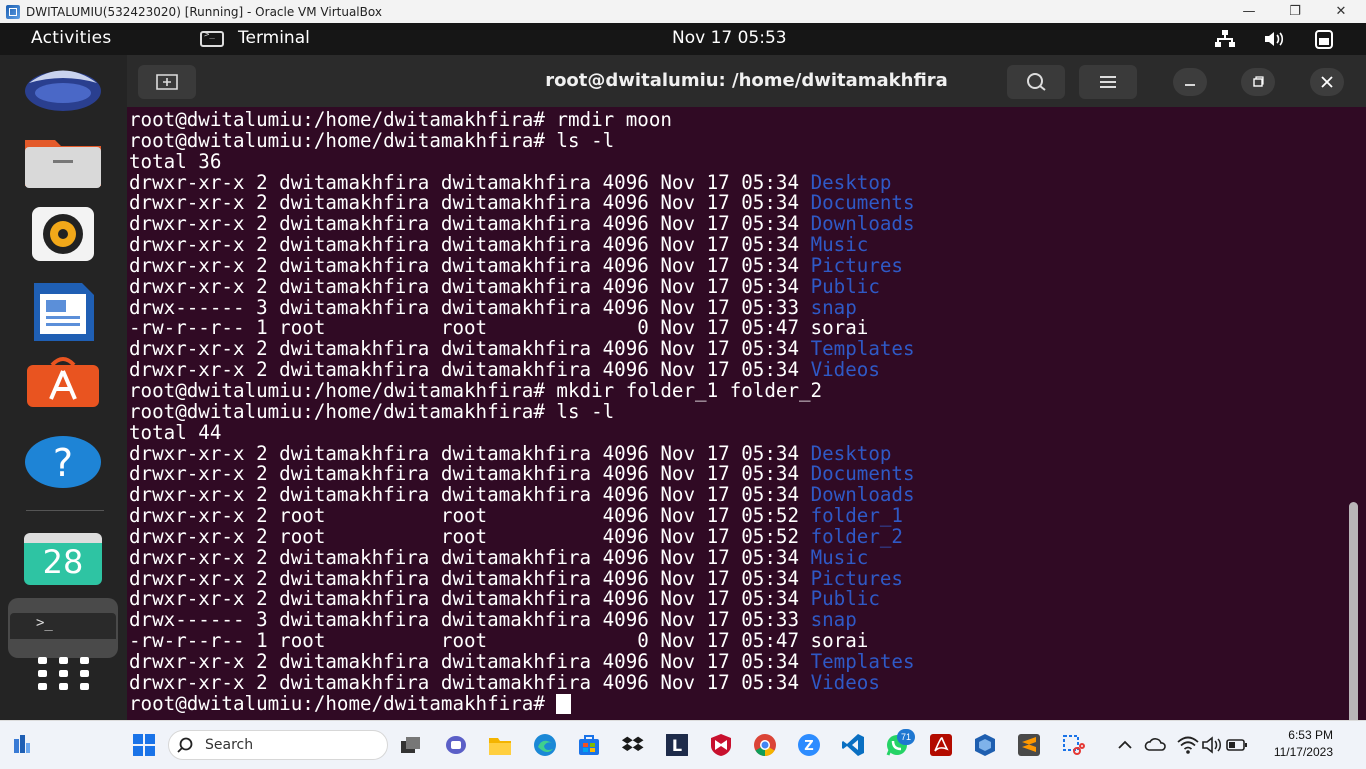 The width and height of the screenshot is (1366, 769). Describe the element at coordinates (1108, 82) in the screenshot. I see `menu-button` at that location.